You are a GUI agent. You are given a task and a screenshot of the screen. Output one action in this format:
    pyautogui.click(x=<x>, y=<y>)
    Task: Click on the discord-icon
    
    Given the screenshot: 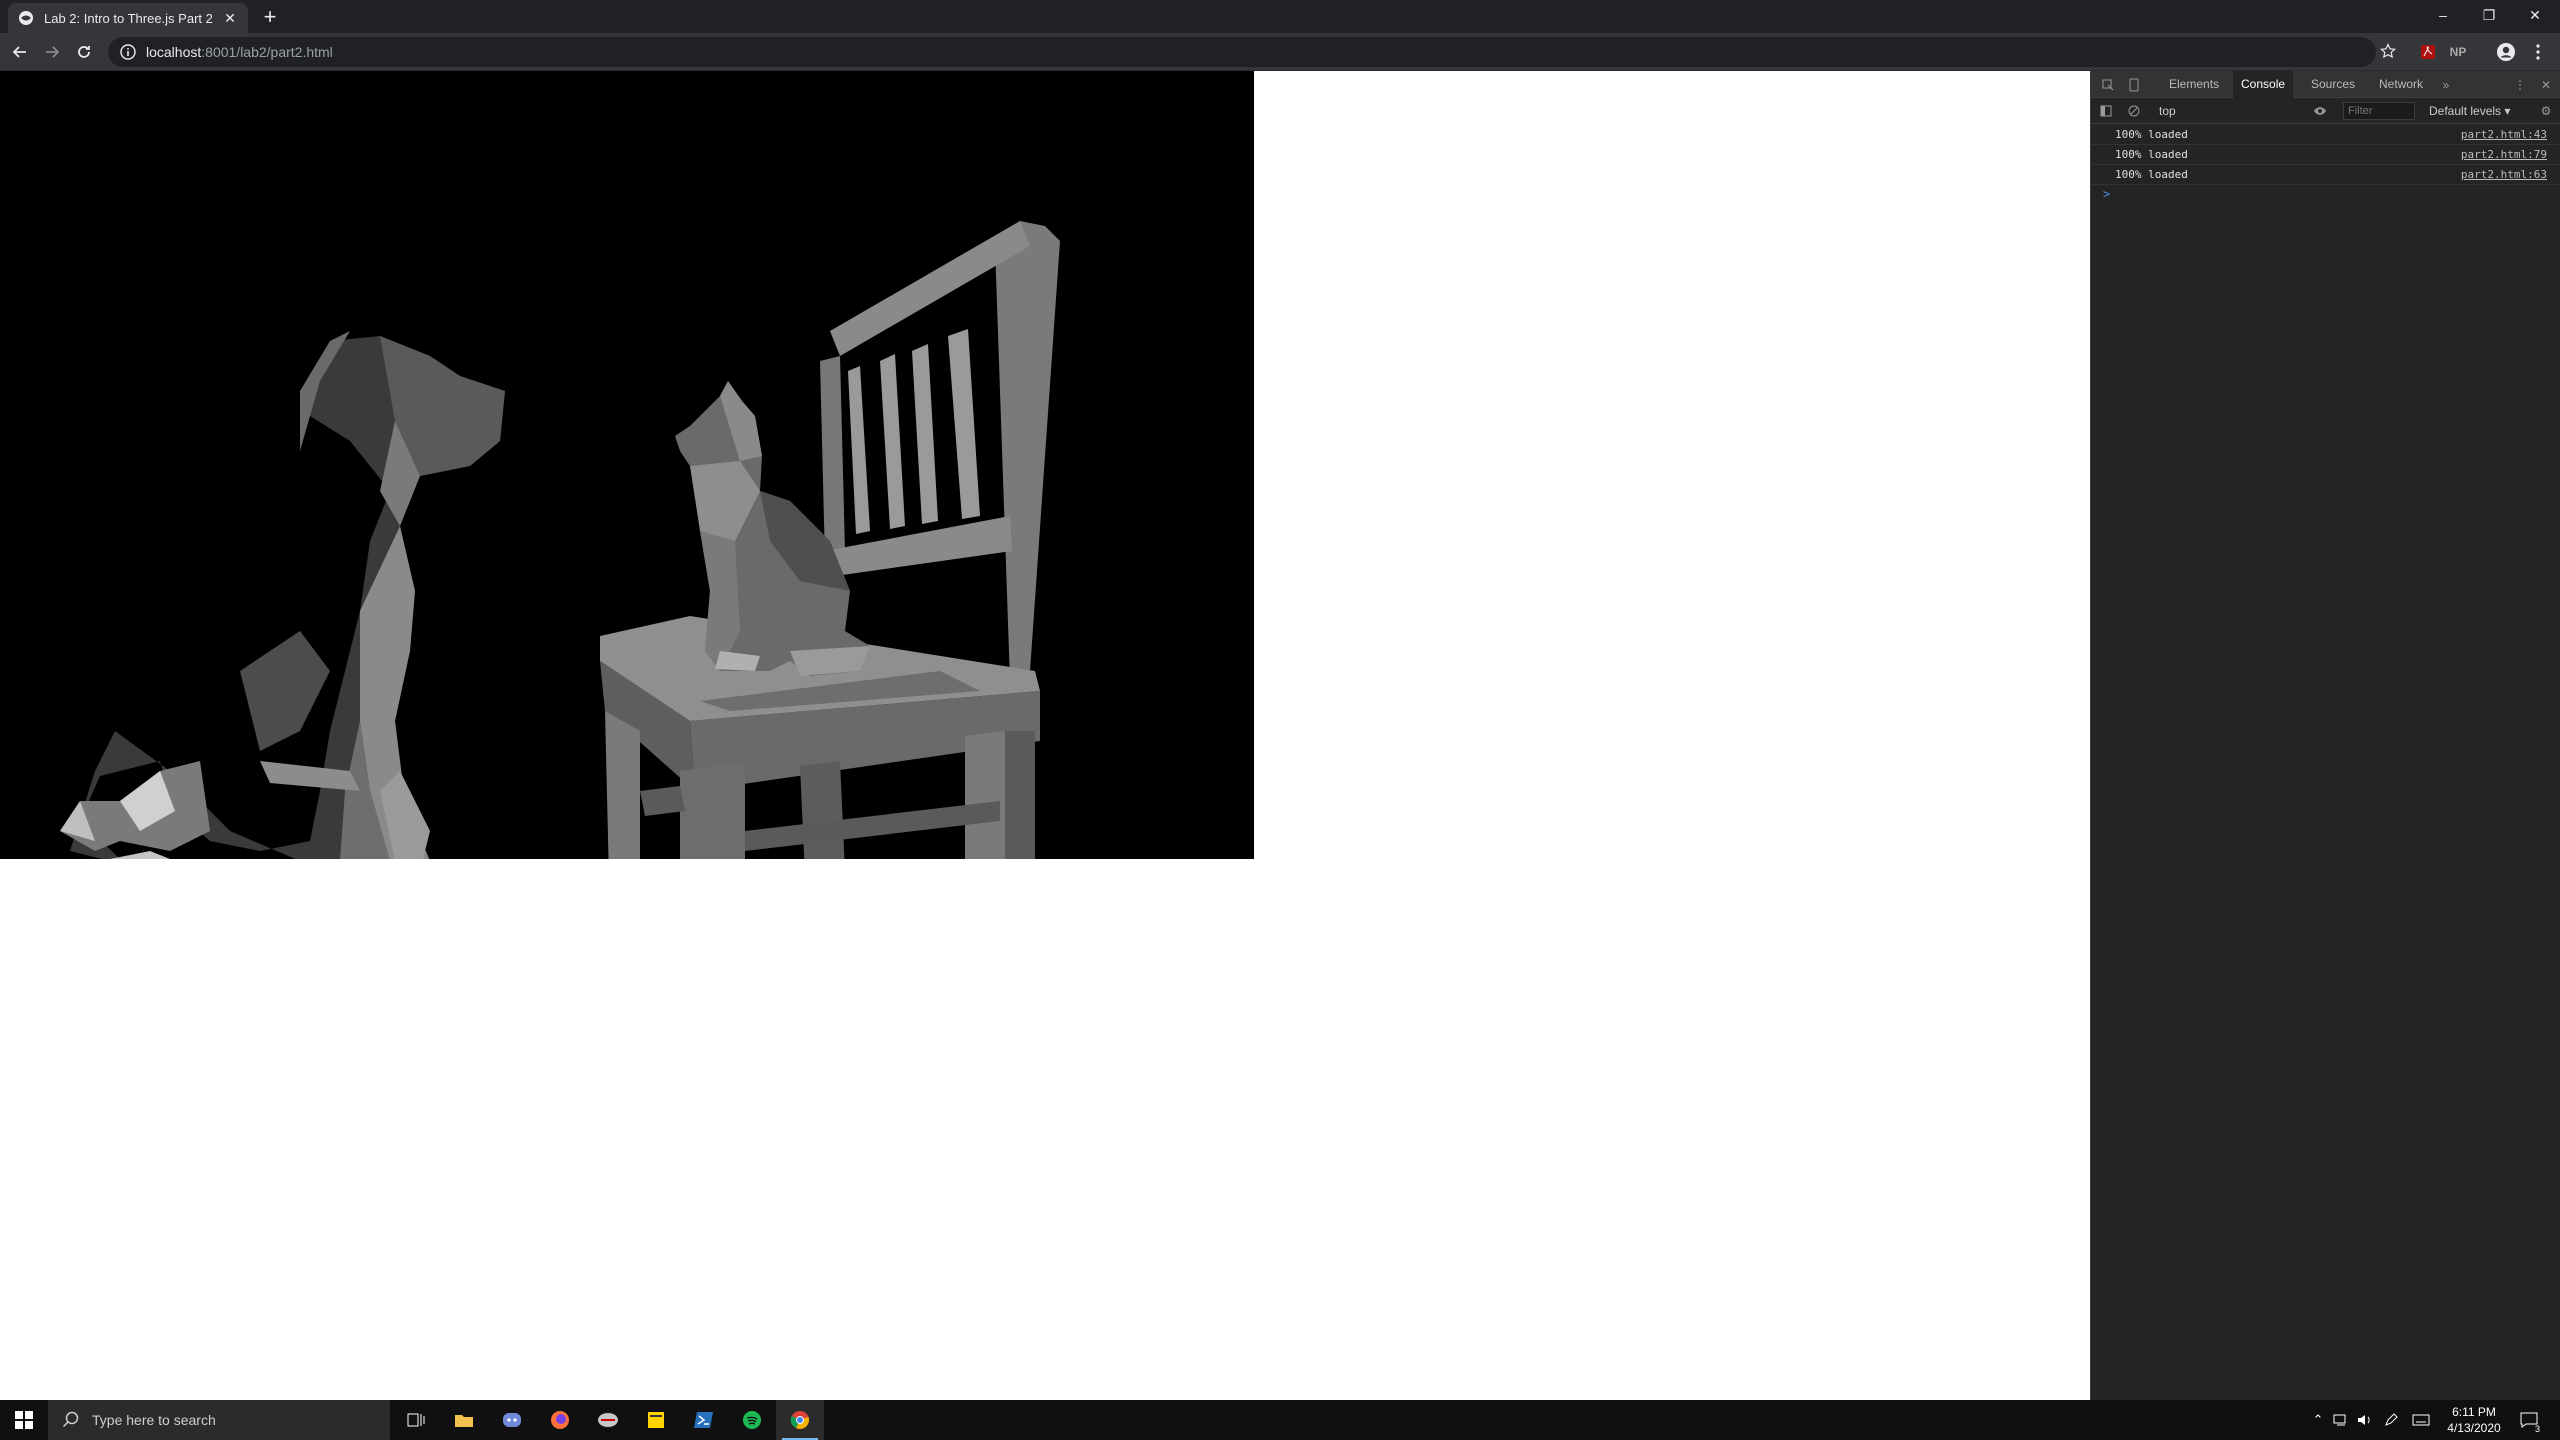 What is the action you would take?
    pyautogui.click(x=512, y=1420)
    